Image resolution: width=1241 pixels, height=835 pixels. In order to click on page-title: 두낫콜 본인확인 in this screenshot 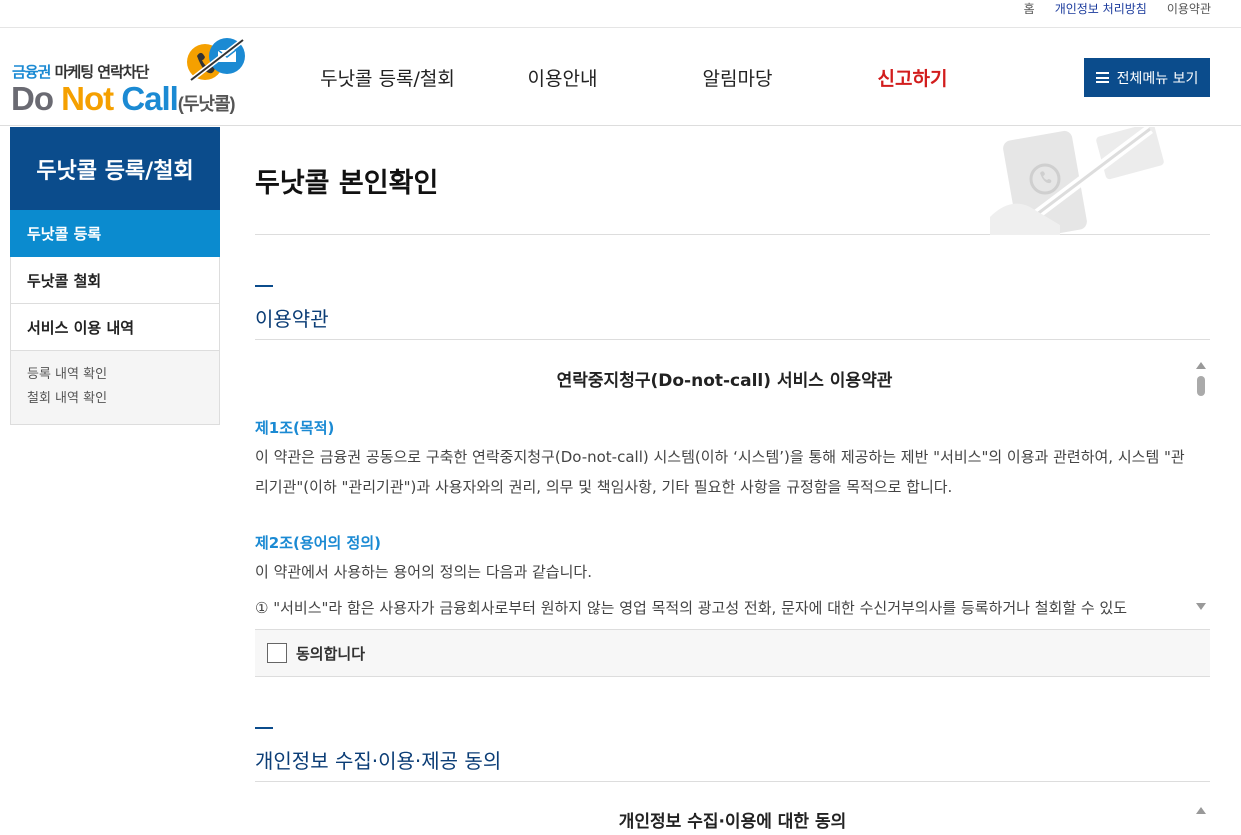, I will do `click(347, 183)`.